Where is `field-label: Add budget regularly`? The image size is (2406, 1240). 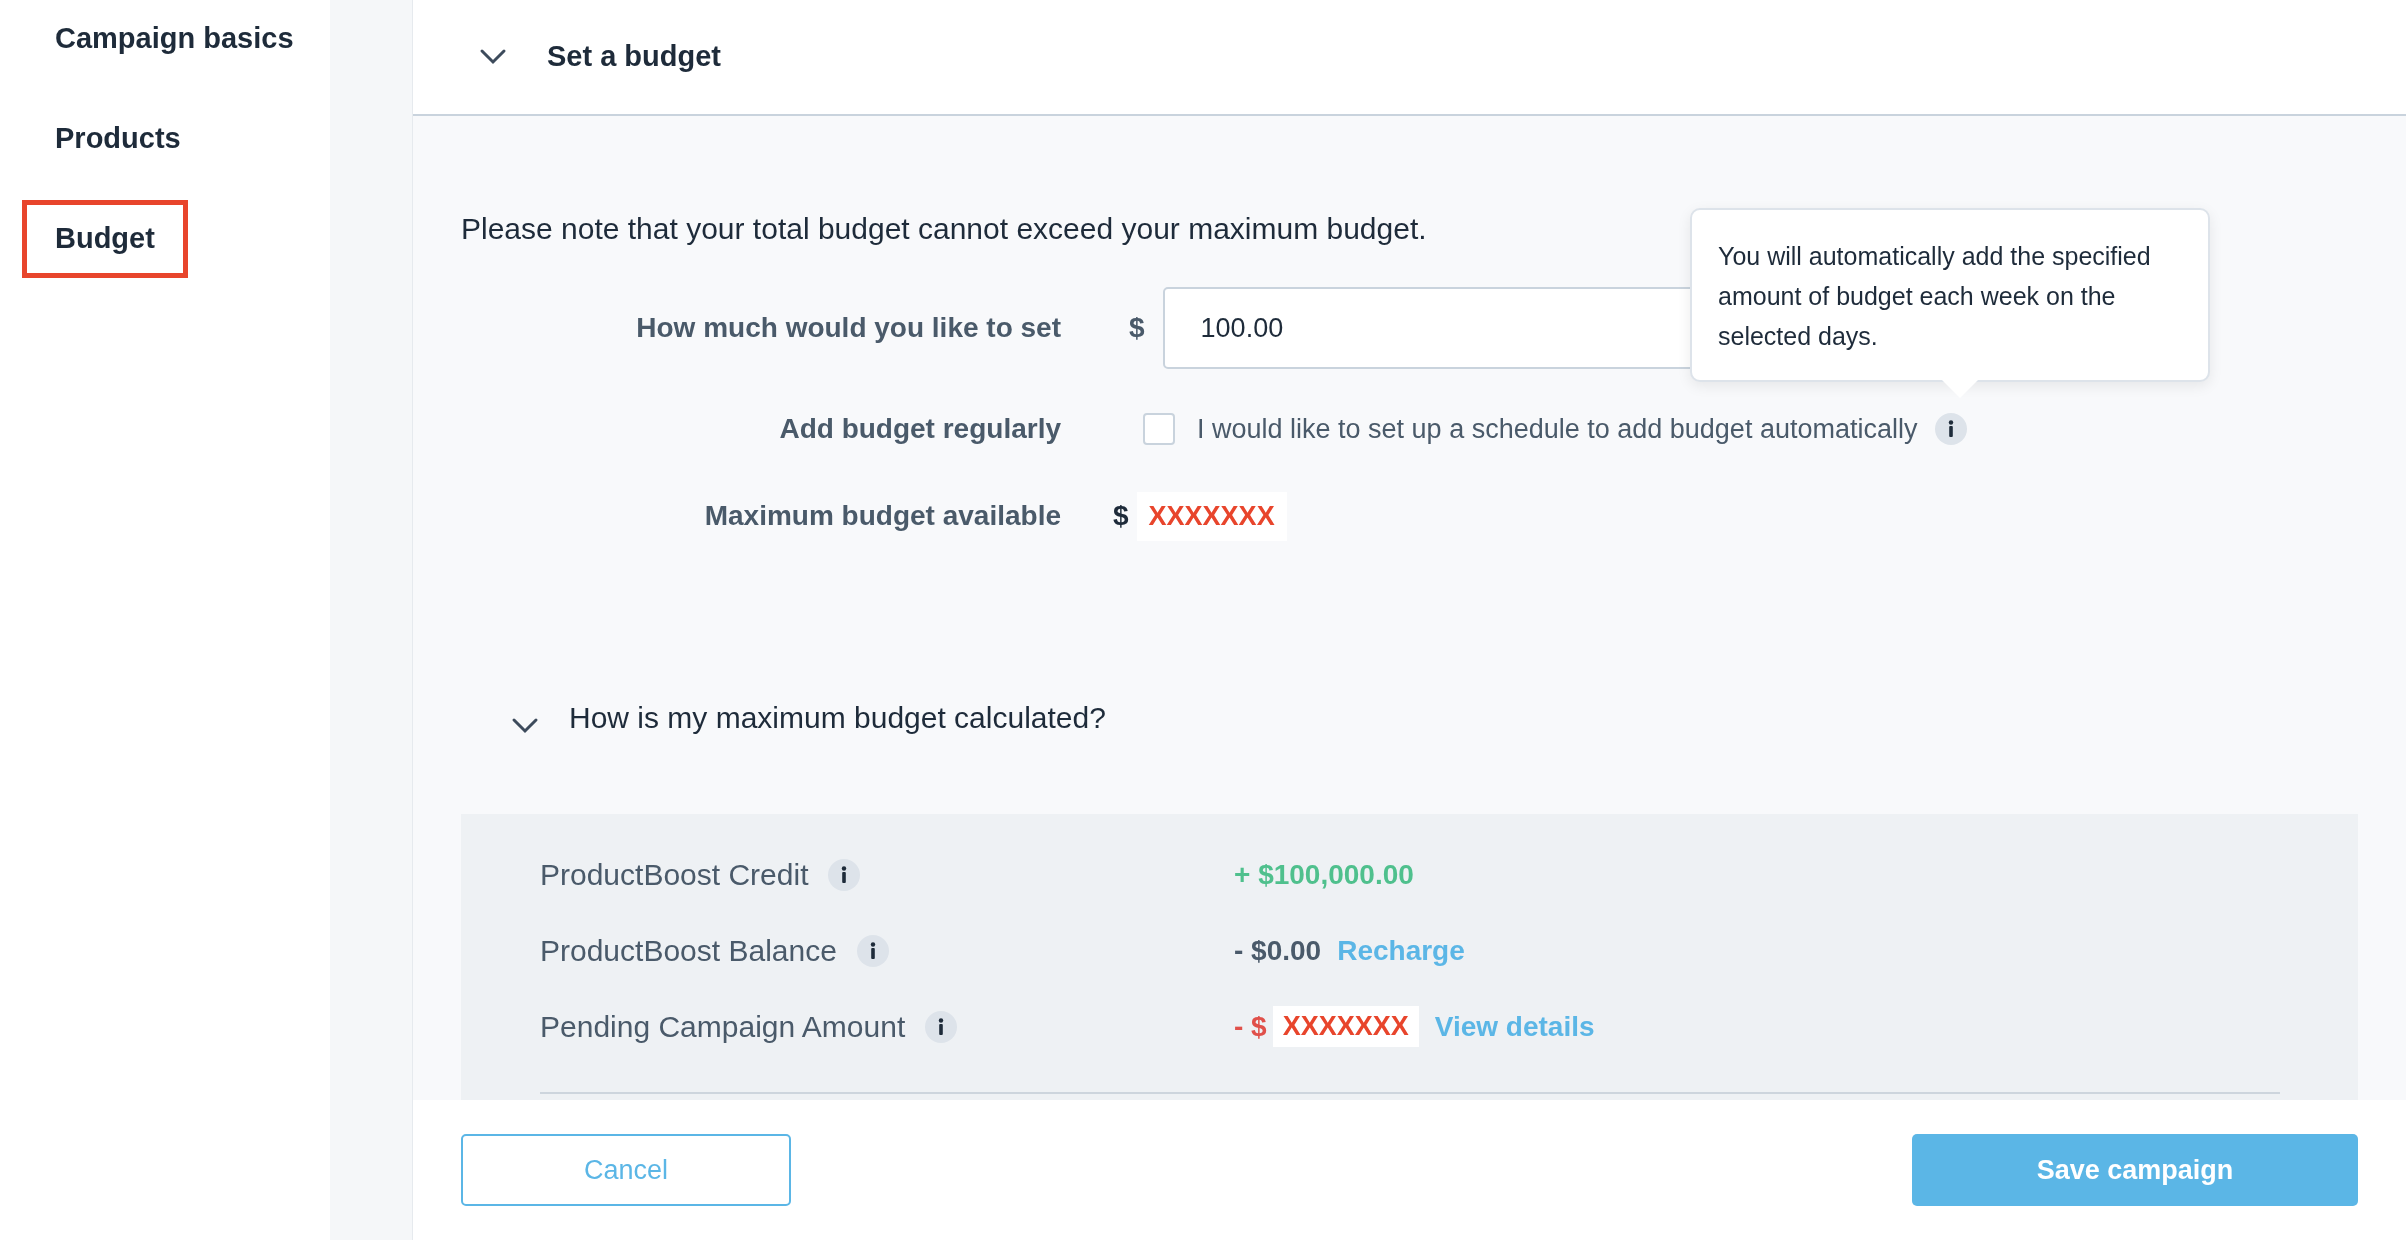
field-label: Add budget regularly is located at coordinates (919, 429).